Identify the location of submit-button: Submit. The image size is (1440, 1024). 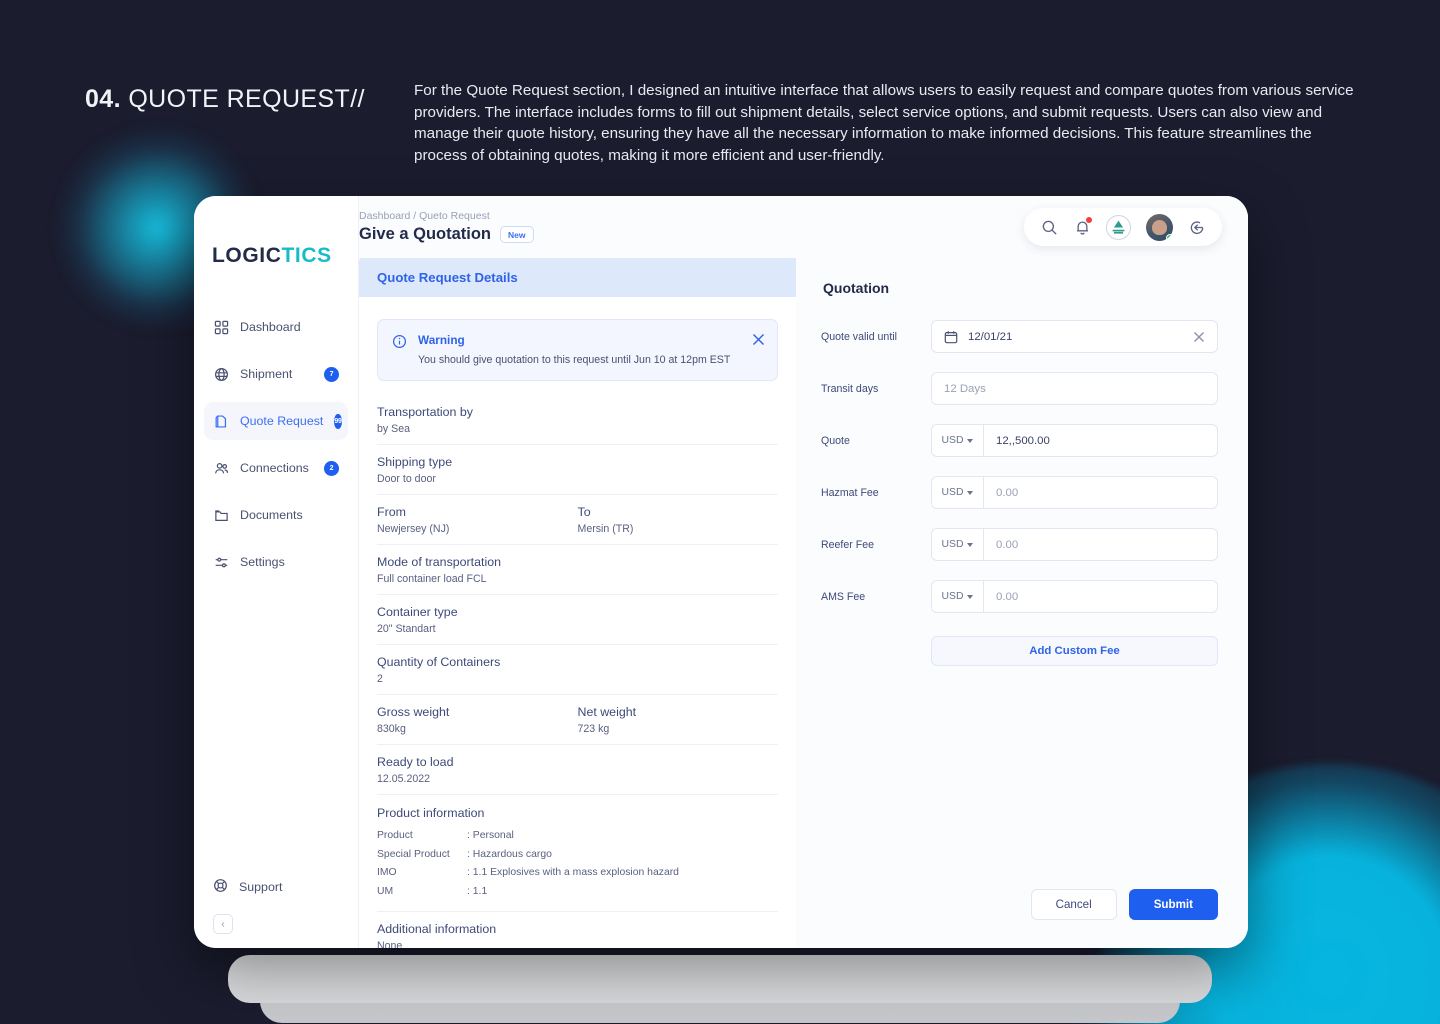
(1173, 904).